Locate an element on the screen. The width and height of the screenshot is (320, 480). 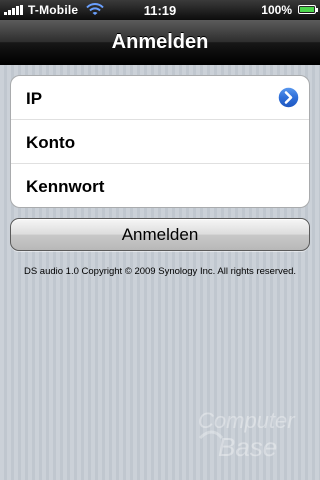
account-field: Konto is located at coordinates (160, 142).